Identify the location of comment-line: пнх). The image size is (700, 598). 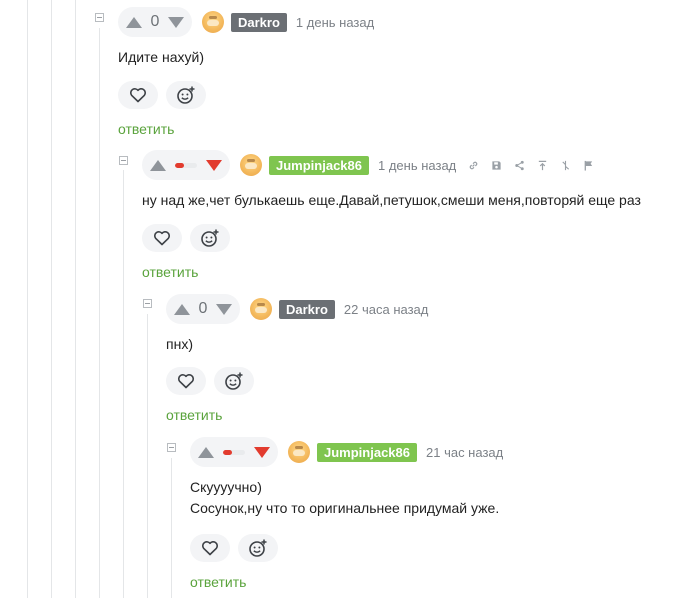
(179, 344).